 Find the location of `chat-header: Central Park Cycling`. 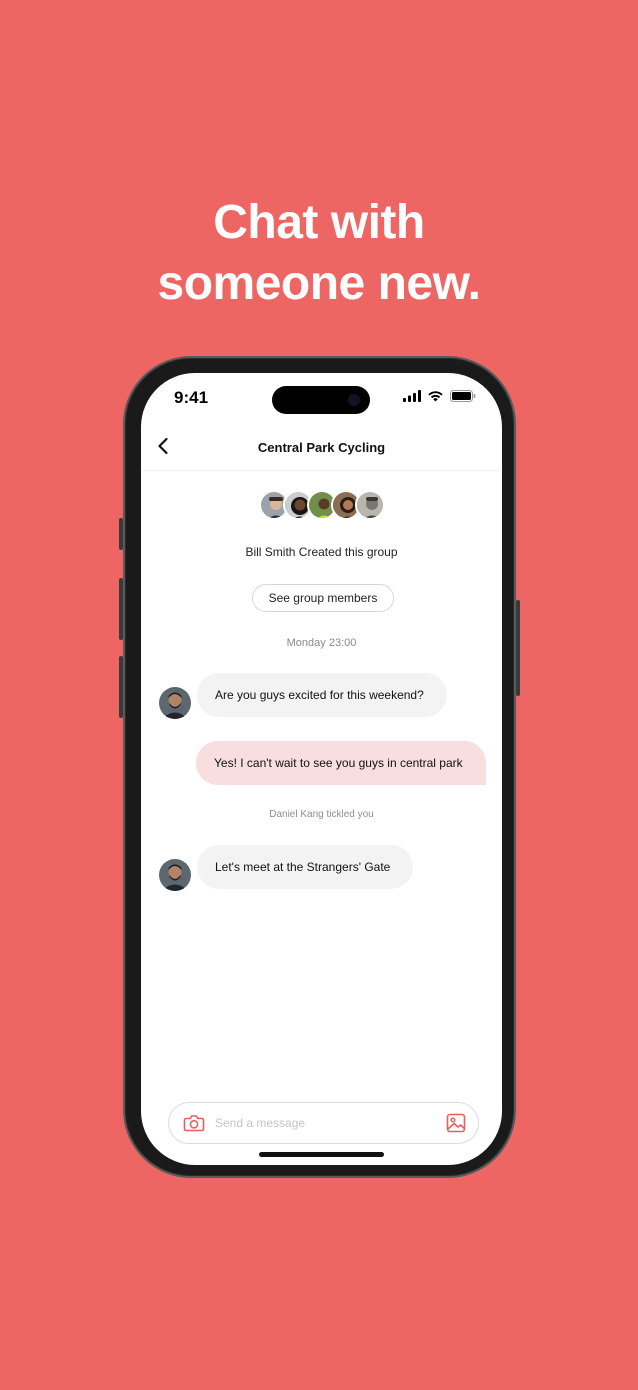

chat-header: Central Park Cycling is located at coordinates (321, 447).